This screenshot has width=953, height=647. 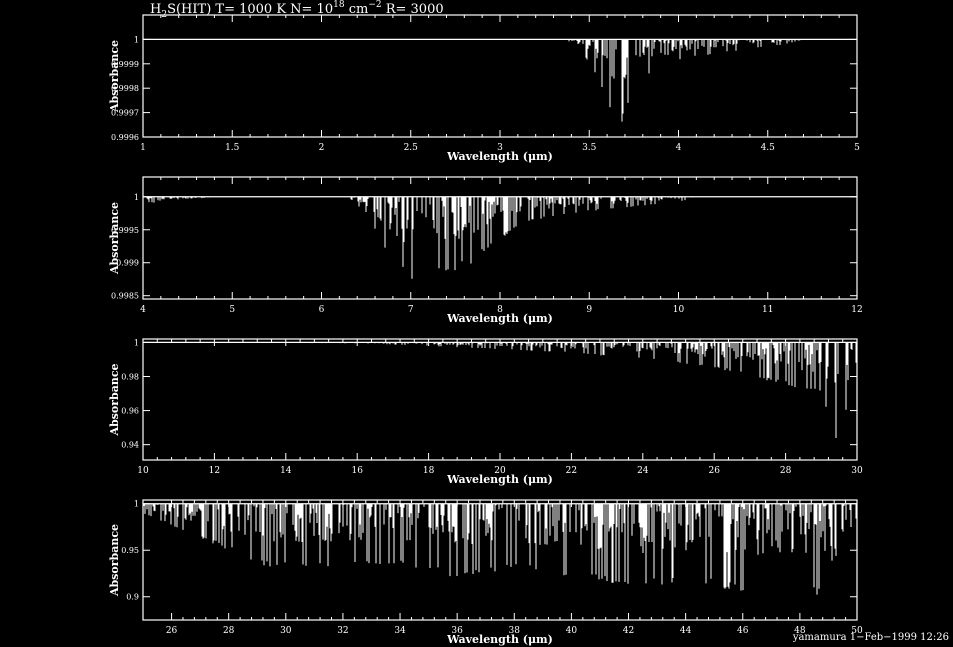 I want to click on x-tick-label: 2, so click(x=322, y=148).